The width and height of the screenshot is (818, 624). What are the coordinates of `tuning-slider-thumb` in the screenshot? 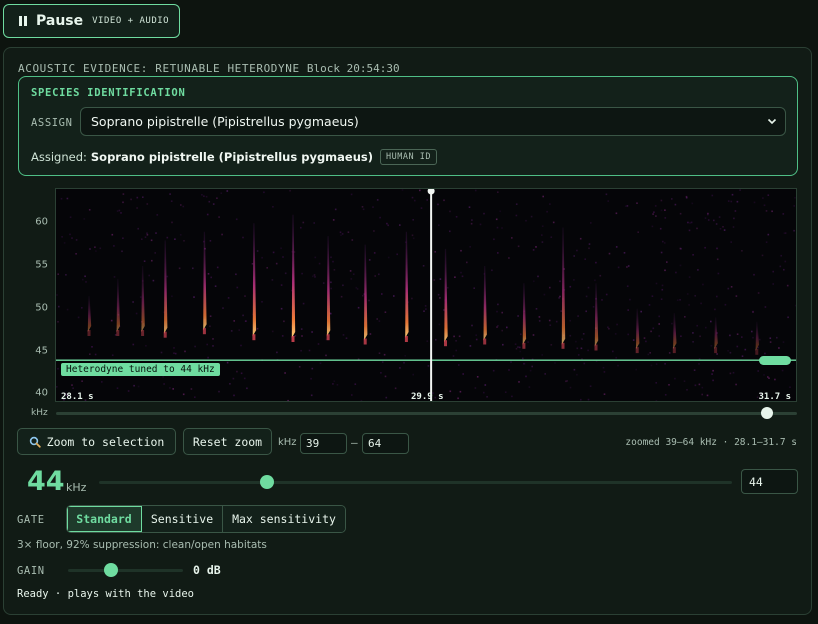 It's located at (266, 482).